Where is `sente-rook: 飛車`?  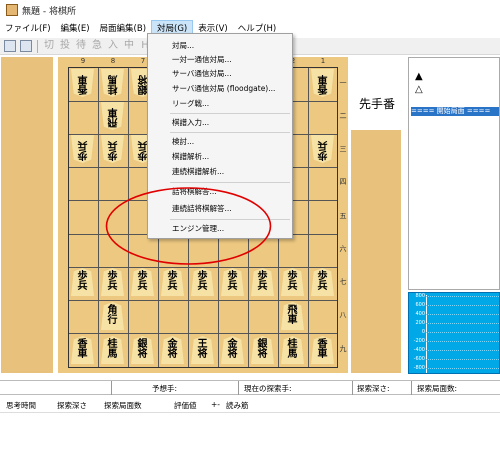 sente-rook: 飛車 is located at coordinates (292, 316).